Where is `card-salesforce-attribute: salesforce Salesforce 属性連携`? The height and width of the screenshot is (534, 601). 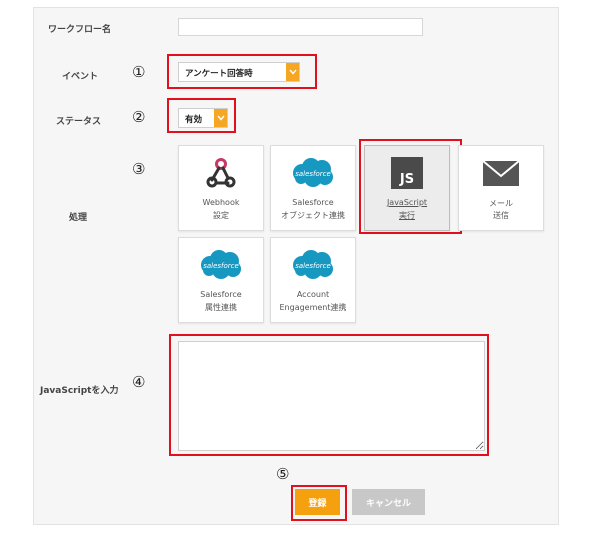
card-salesforce-attribute: salesforce Salesforce 属性連携 is located at coordinates (221, 280).